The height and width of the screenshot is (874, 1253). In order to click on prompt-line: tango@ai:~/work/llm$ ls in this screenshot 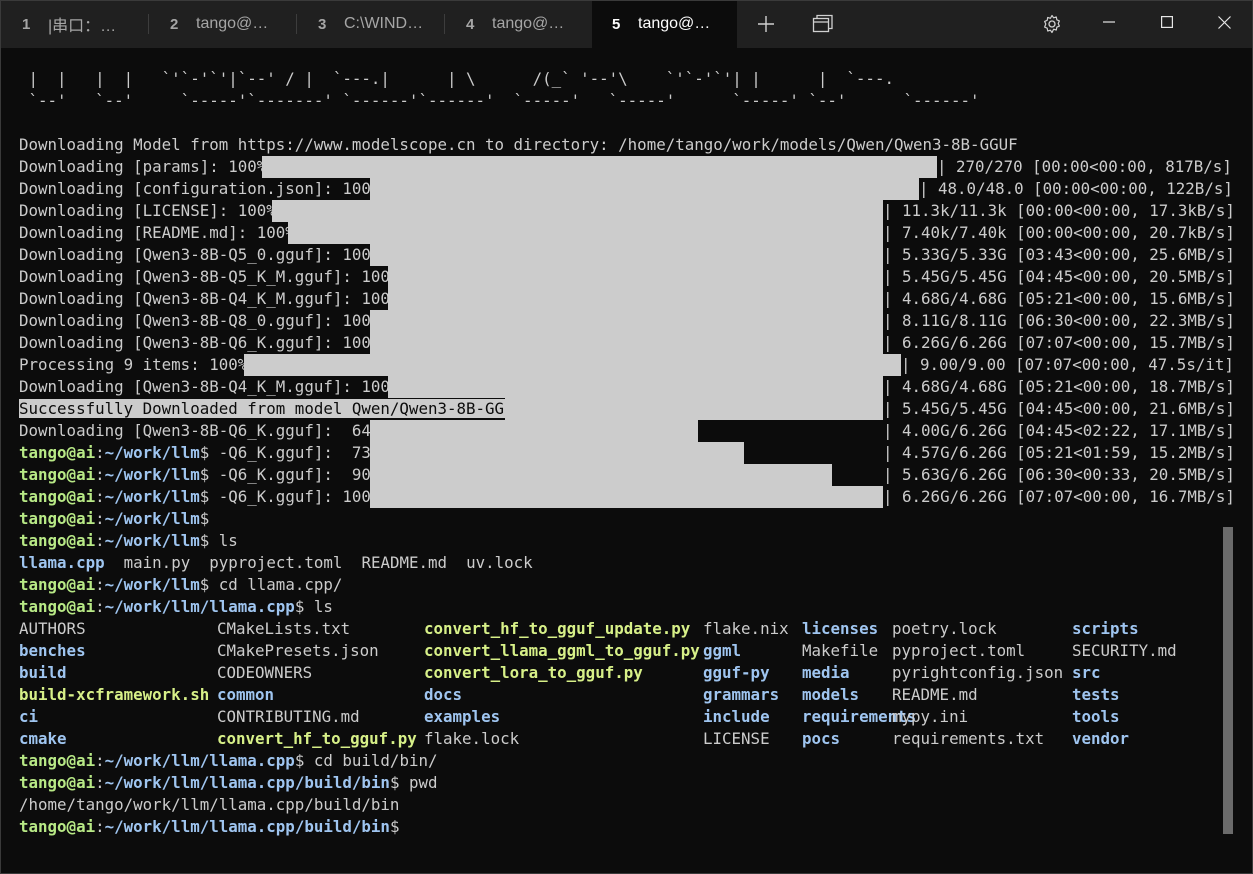, I will do `click(128, 541)`.